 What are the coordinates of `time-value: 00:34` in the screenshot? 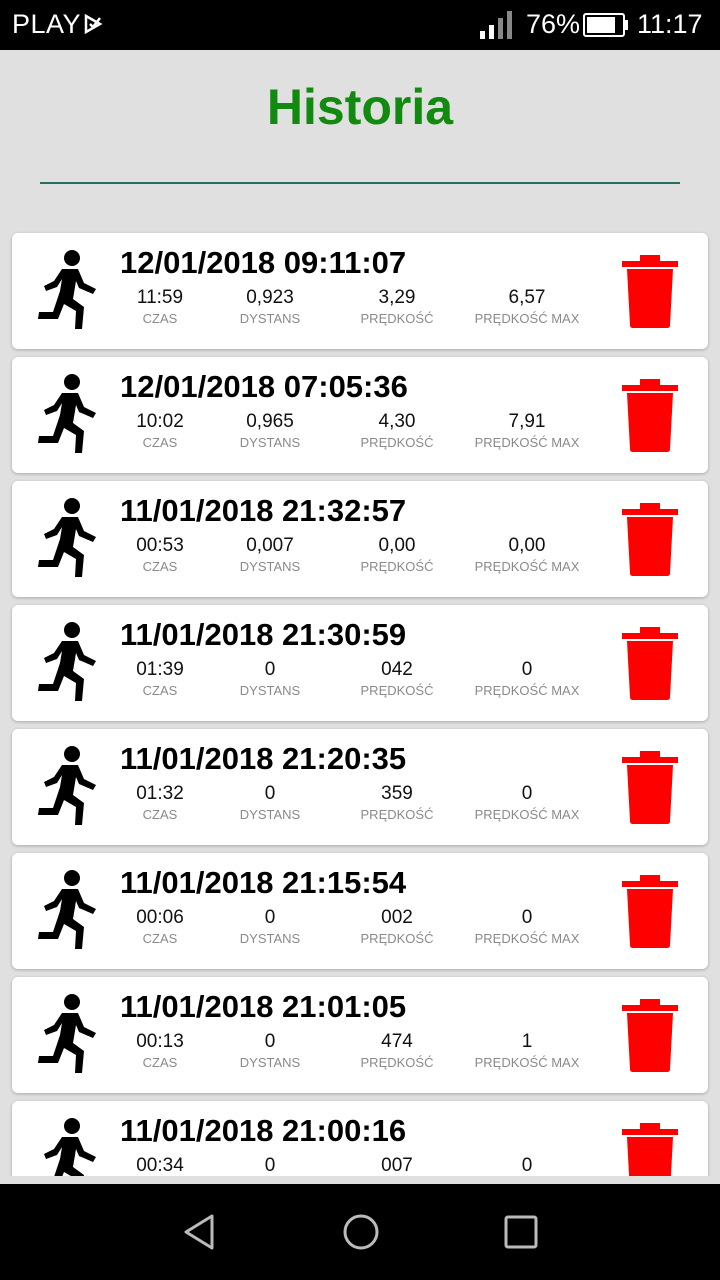 It's located at (160, 1165).